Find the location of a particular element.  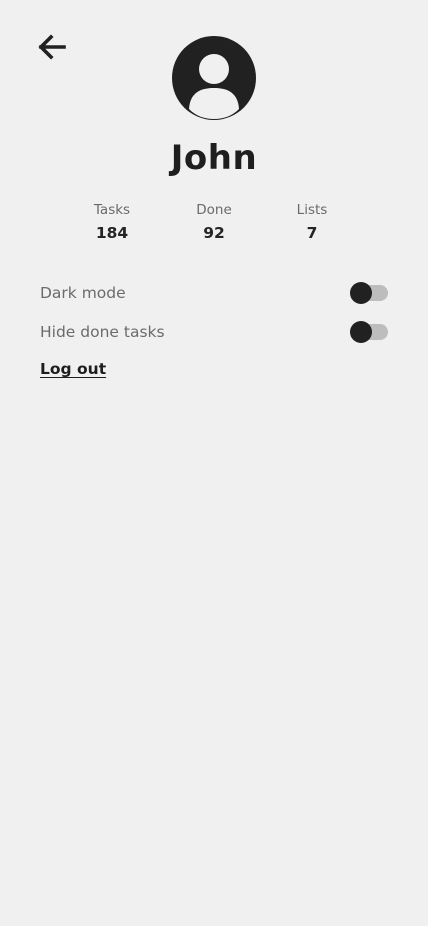

user-avatar-icon is located at coordinates (214, 78).